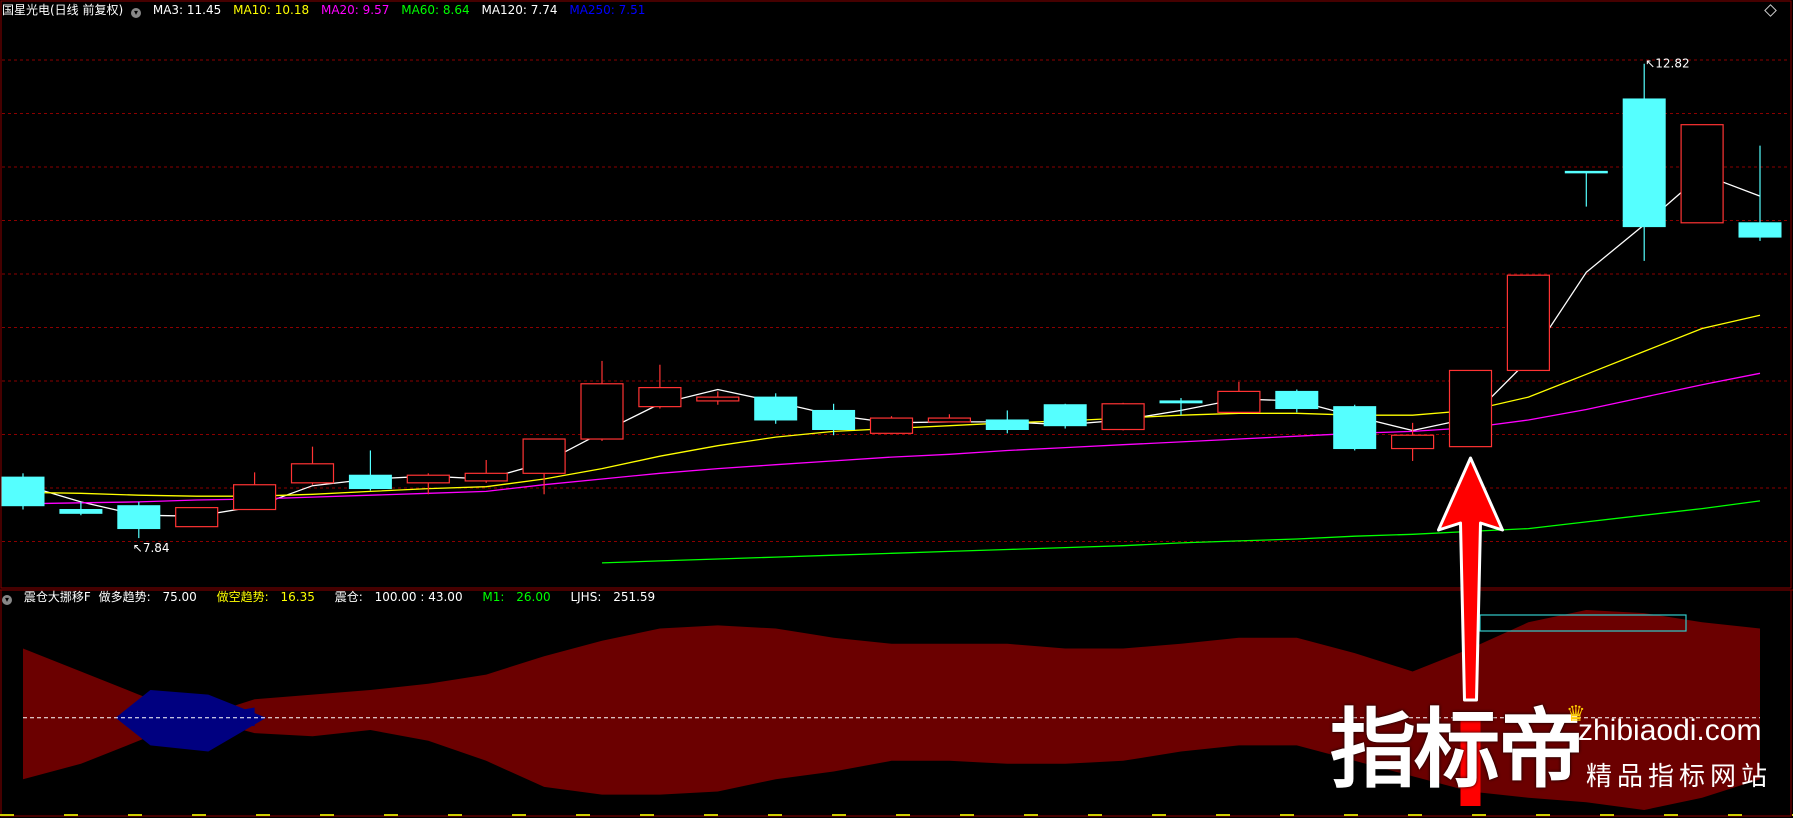  Describe the element at coordinates (1670, 730) in the screenshot. I see `brand-url: zhibiaodi.com` at that location.